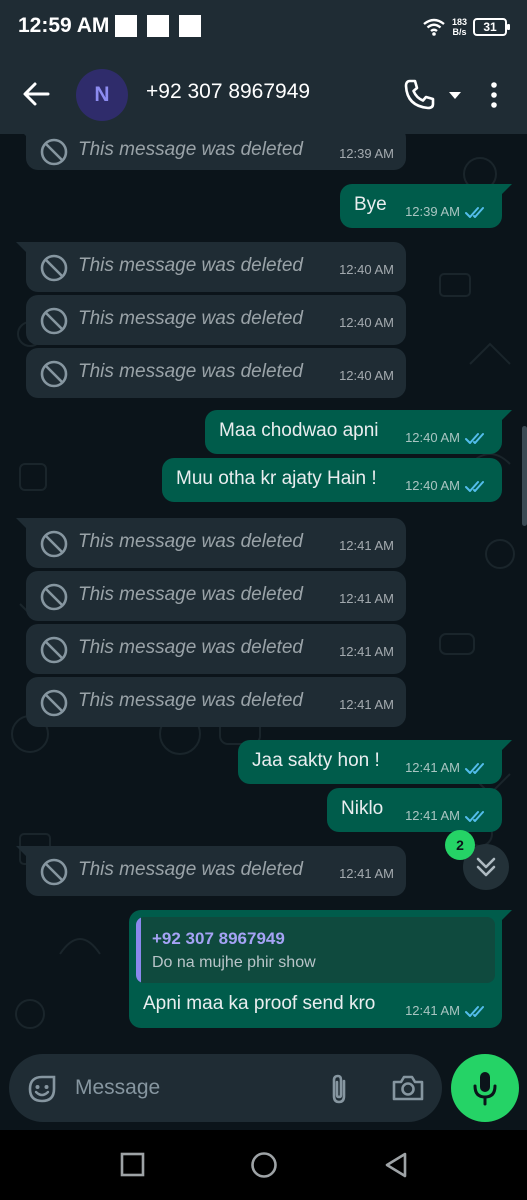 The height and width of the screenshot is (1200, 527). I want to click on scrollbar, so click(524, 476).